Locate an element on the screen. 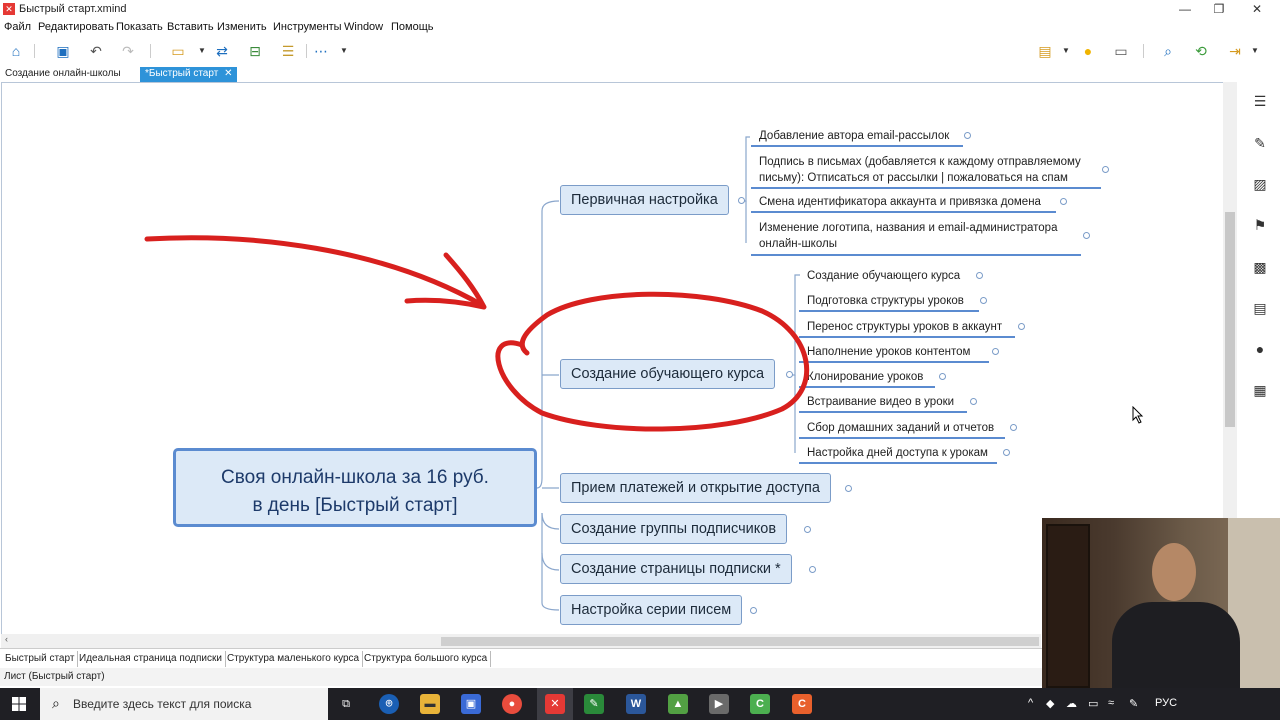  camtasia-icon: C is located at coordinates (760, 704).